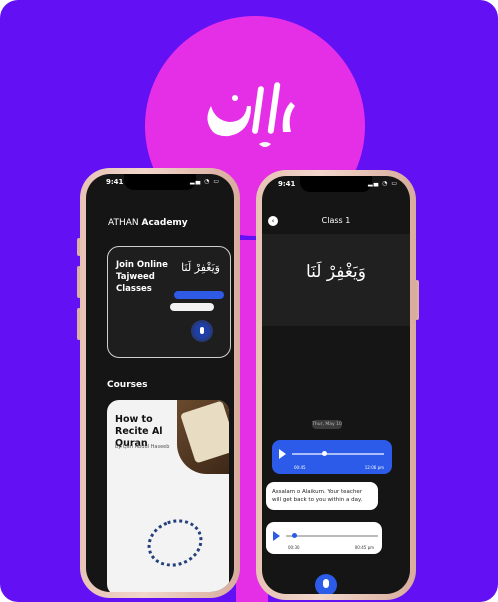 The image size is (498, 602). What do you see at coordinates (123, 223) in the screenshot?
I see `brand-prefix: ATHAN` at bounding box center [123, 223].